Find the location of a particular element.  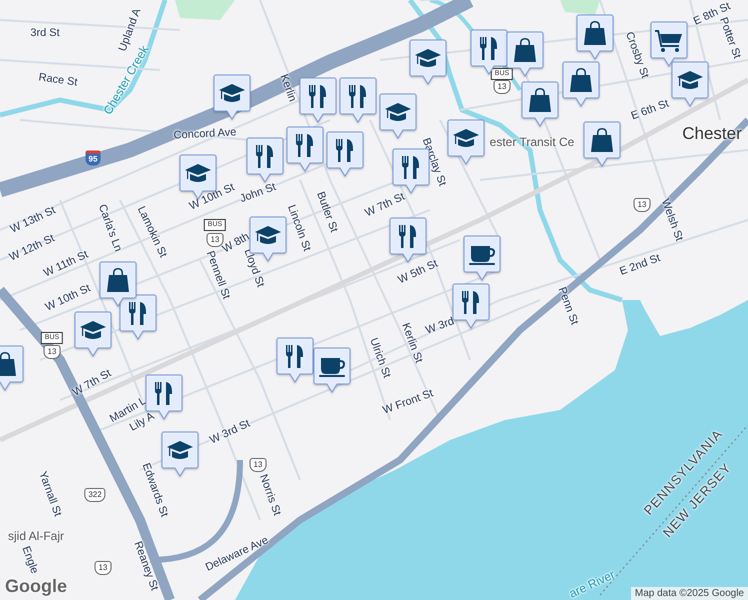

map-label: Chester is located at coordinates (712, 134).